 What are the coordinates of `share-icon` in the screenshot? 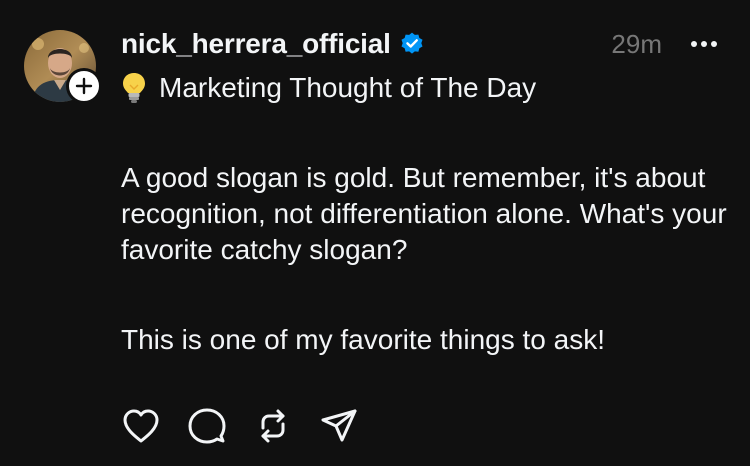 It's located at (339, 425).